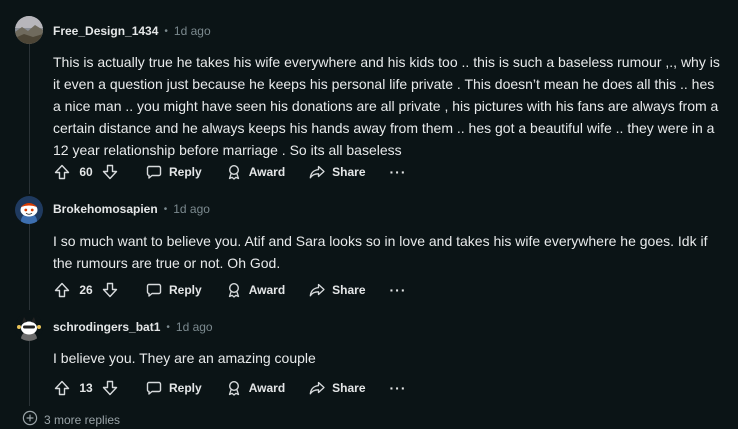 The height and width of the screenshot is (429, 738). I want to click on vote-control: 13, so click(86, 388).